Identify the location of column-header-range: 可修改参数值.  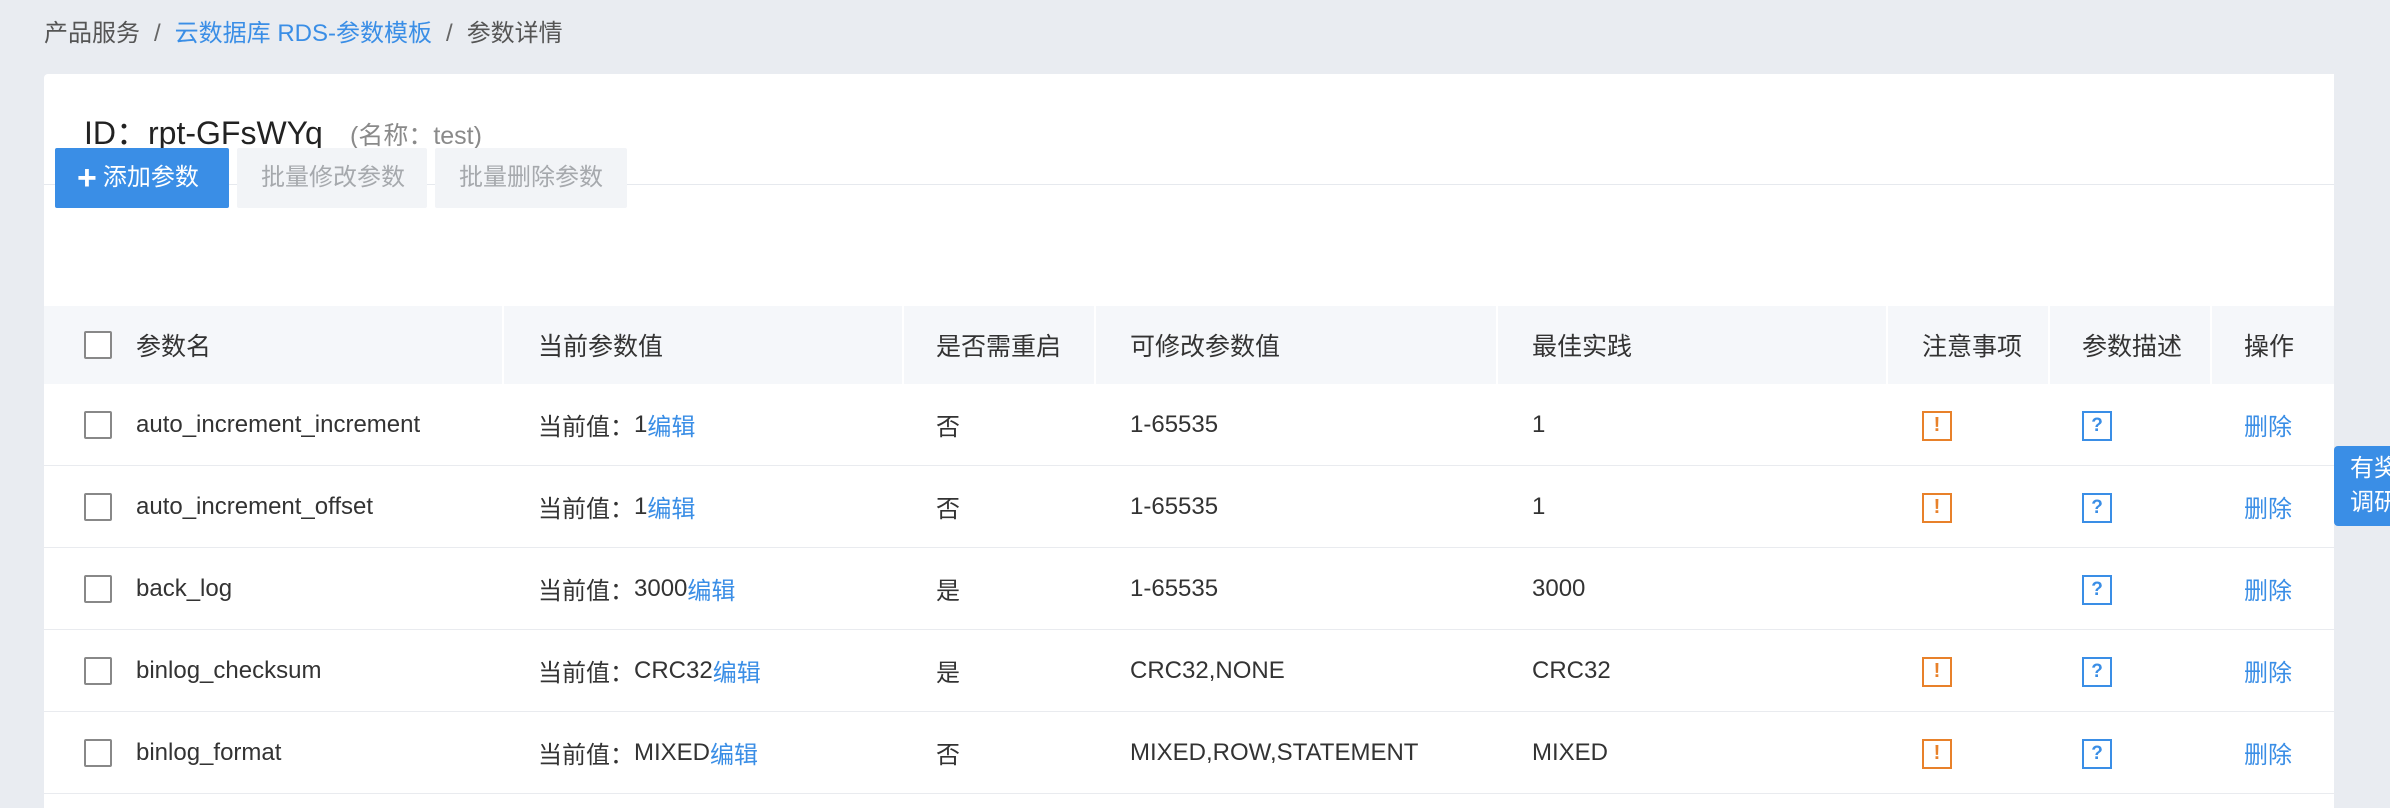
(1297, 345).